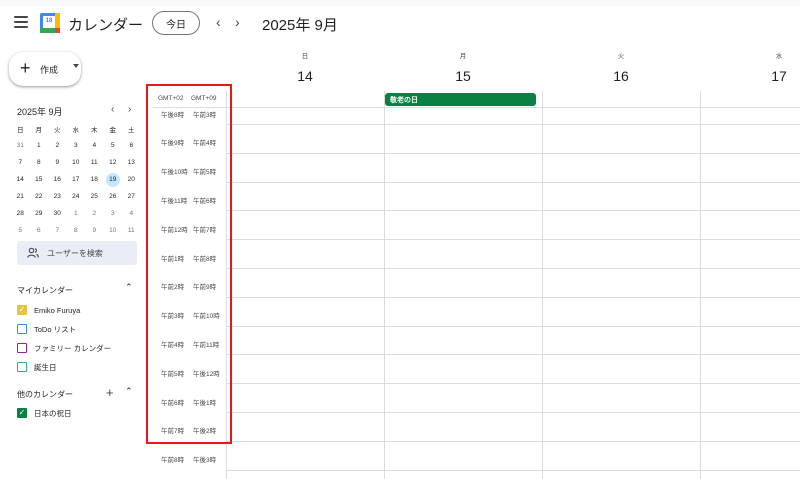 Image resolution: width=800 pixels, height=479 pixels. I want to click on my-calendar-item: ✓ Emiko Furuya, so click(48, 310).